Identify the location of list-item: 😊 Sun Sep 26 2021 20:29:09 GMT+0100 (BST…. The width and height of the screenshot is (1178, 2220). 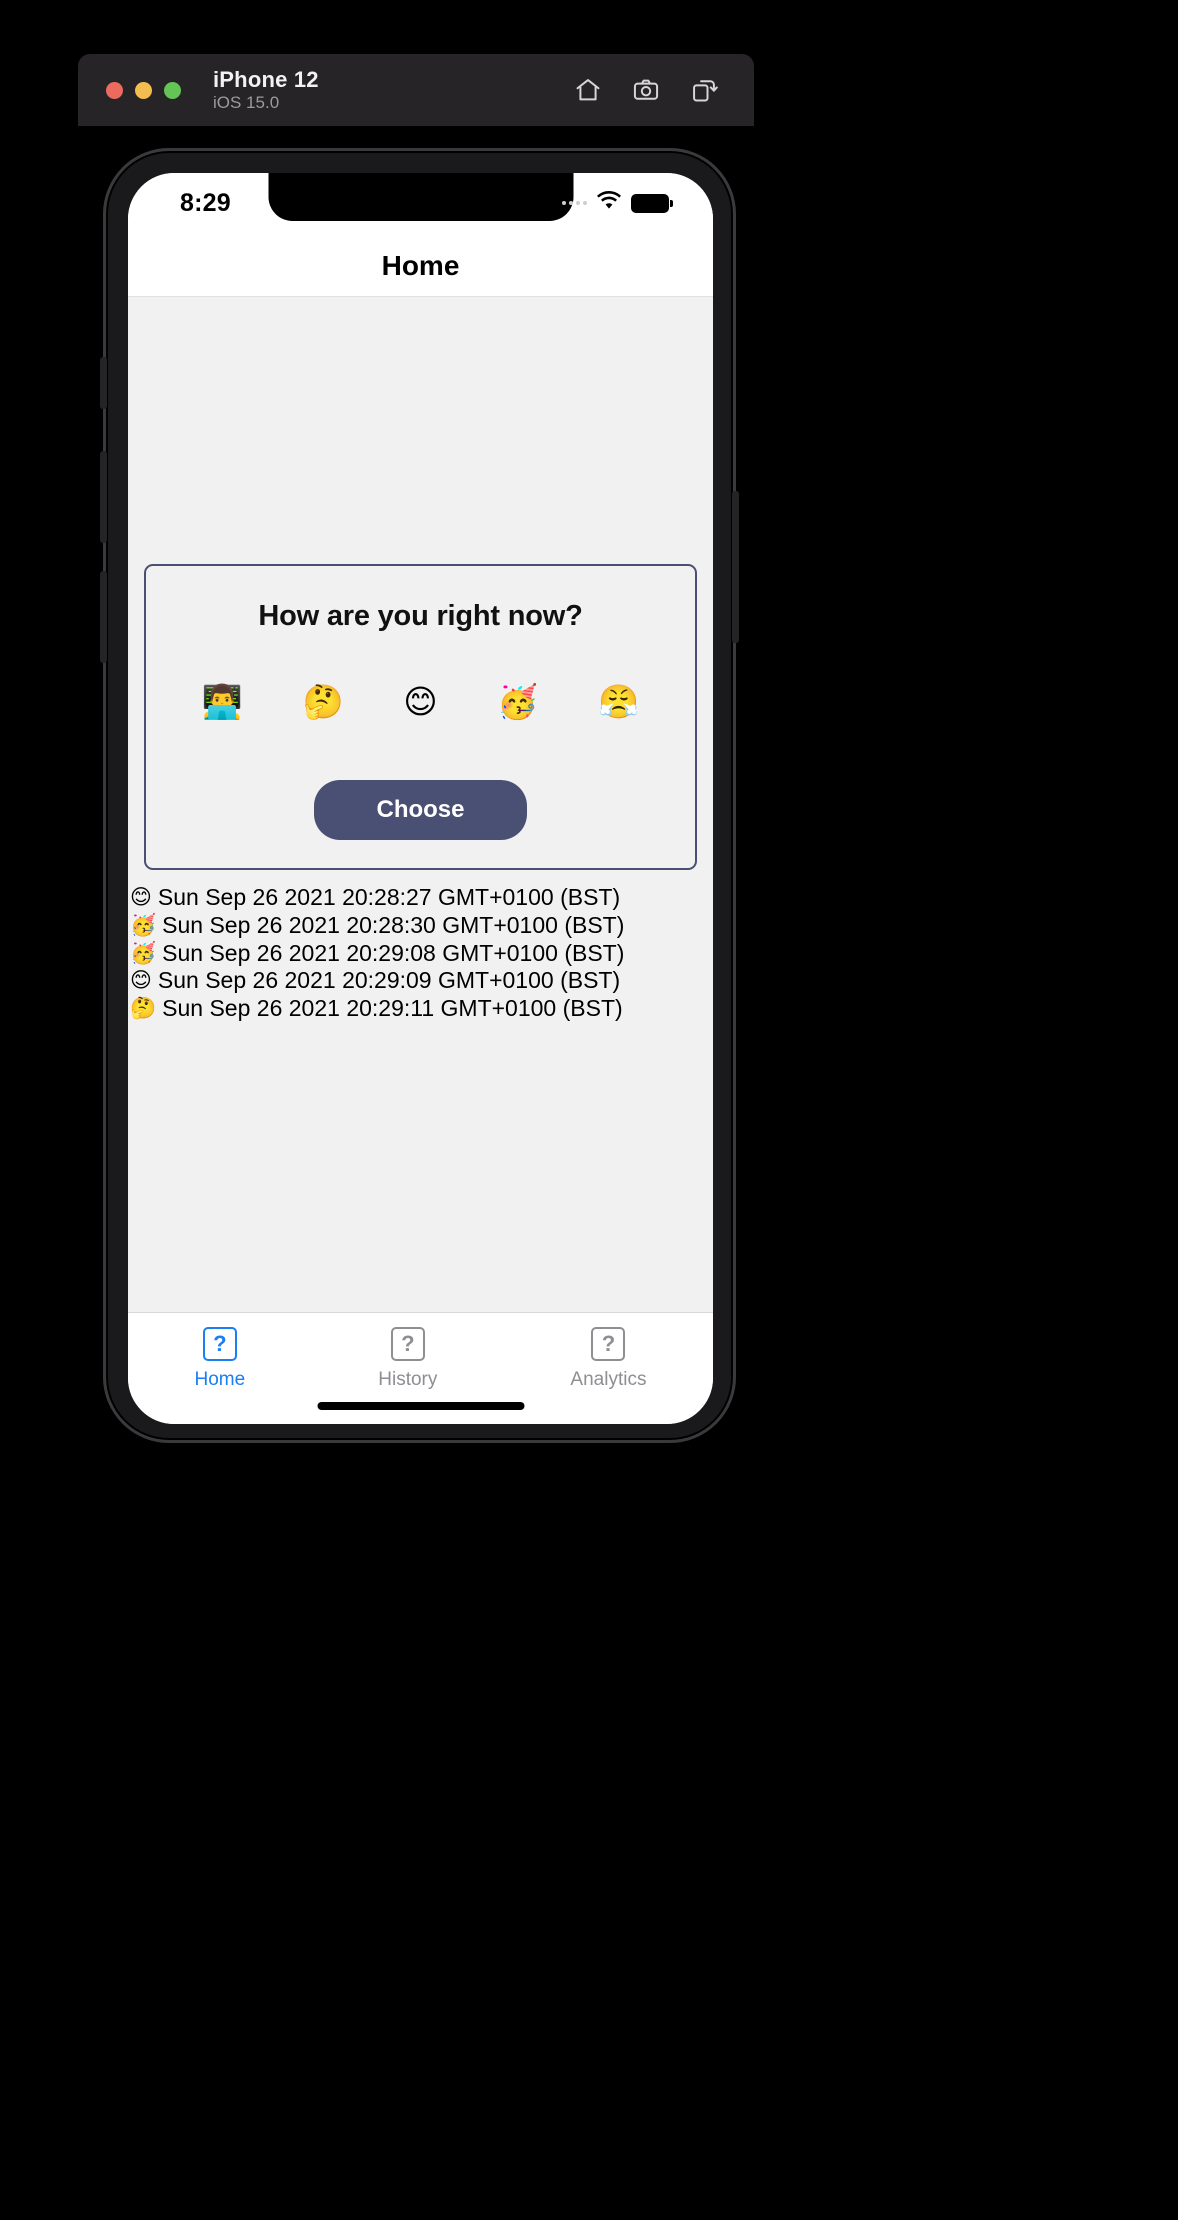
(421, 981).